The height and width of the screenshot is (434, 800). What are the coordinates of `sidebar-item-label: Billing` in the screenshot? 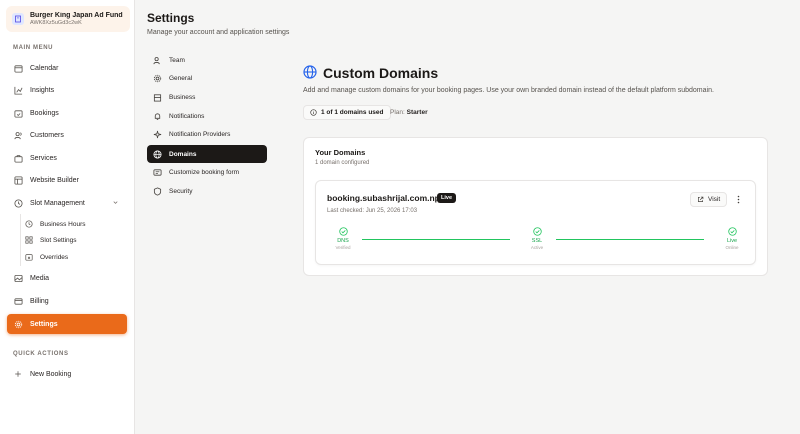 It's located at (39, 301).